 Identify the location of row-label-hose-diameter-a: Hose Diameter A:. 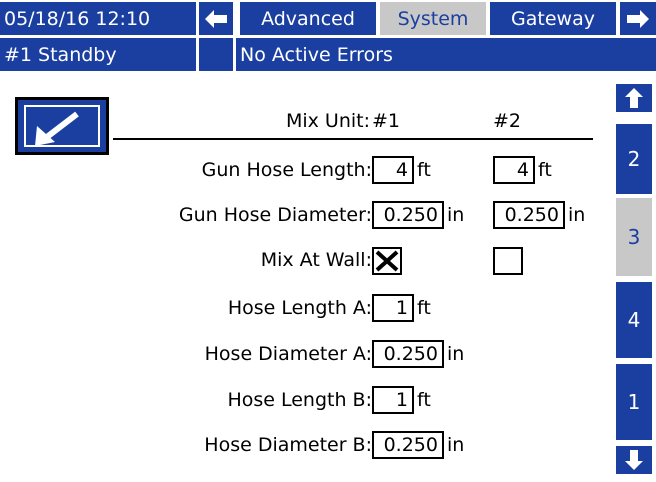
(288, 354).